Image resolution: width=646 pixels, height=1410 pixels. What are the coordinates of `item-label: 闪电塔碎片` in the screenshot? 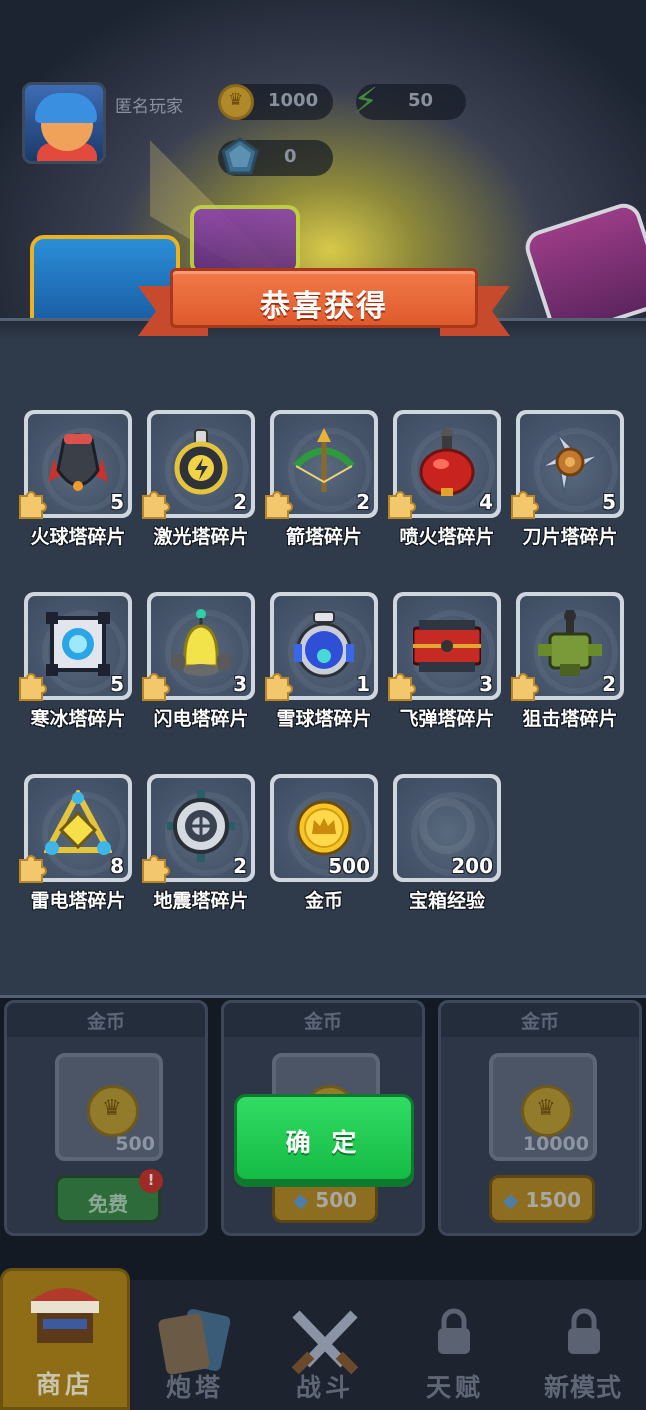 It's located at (201, 719).